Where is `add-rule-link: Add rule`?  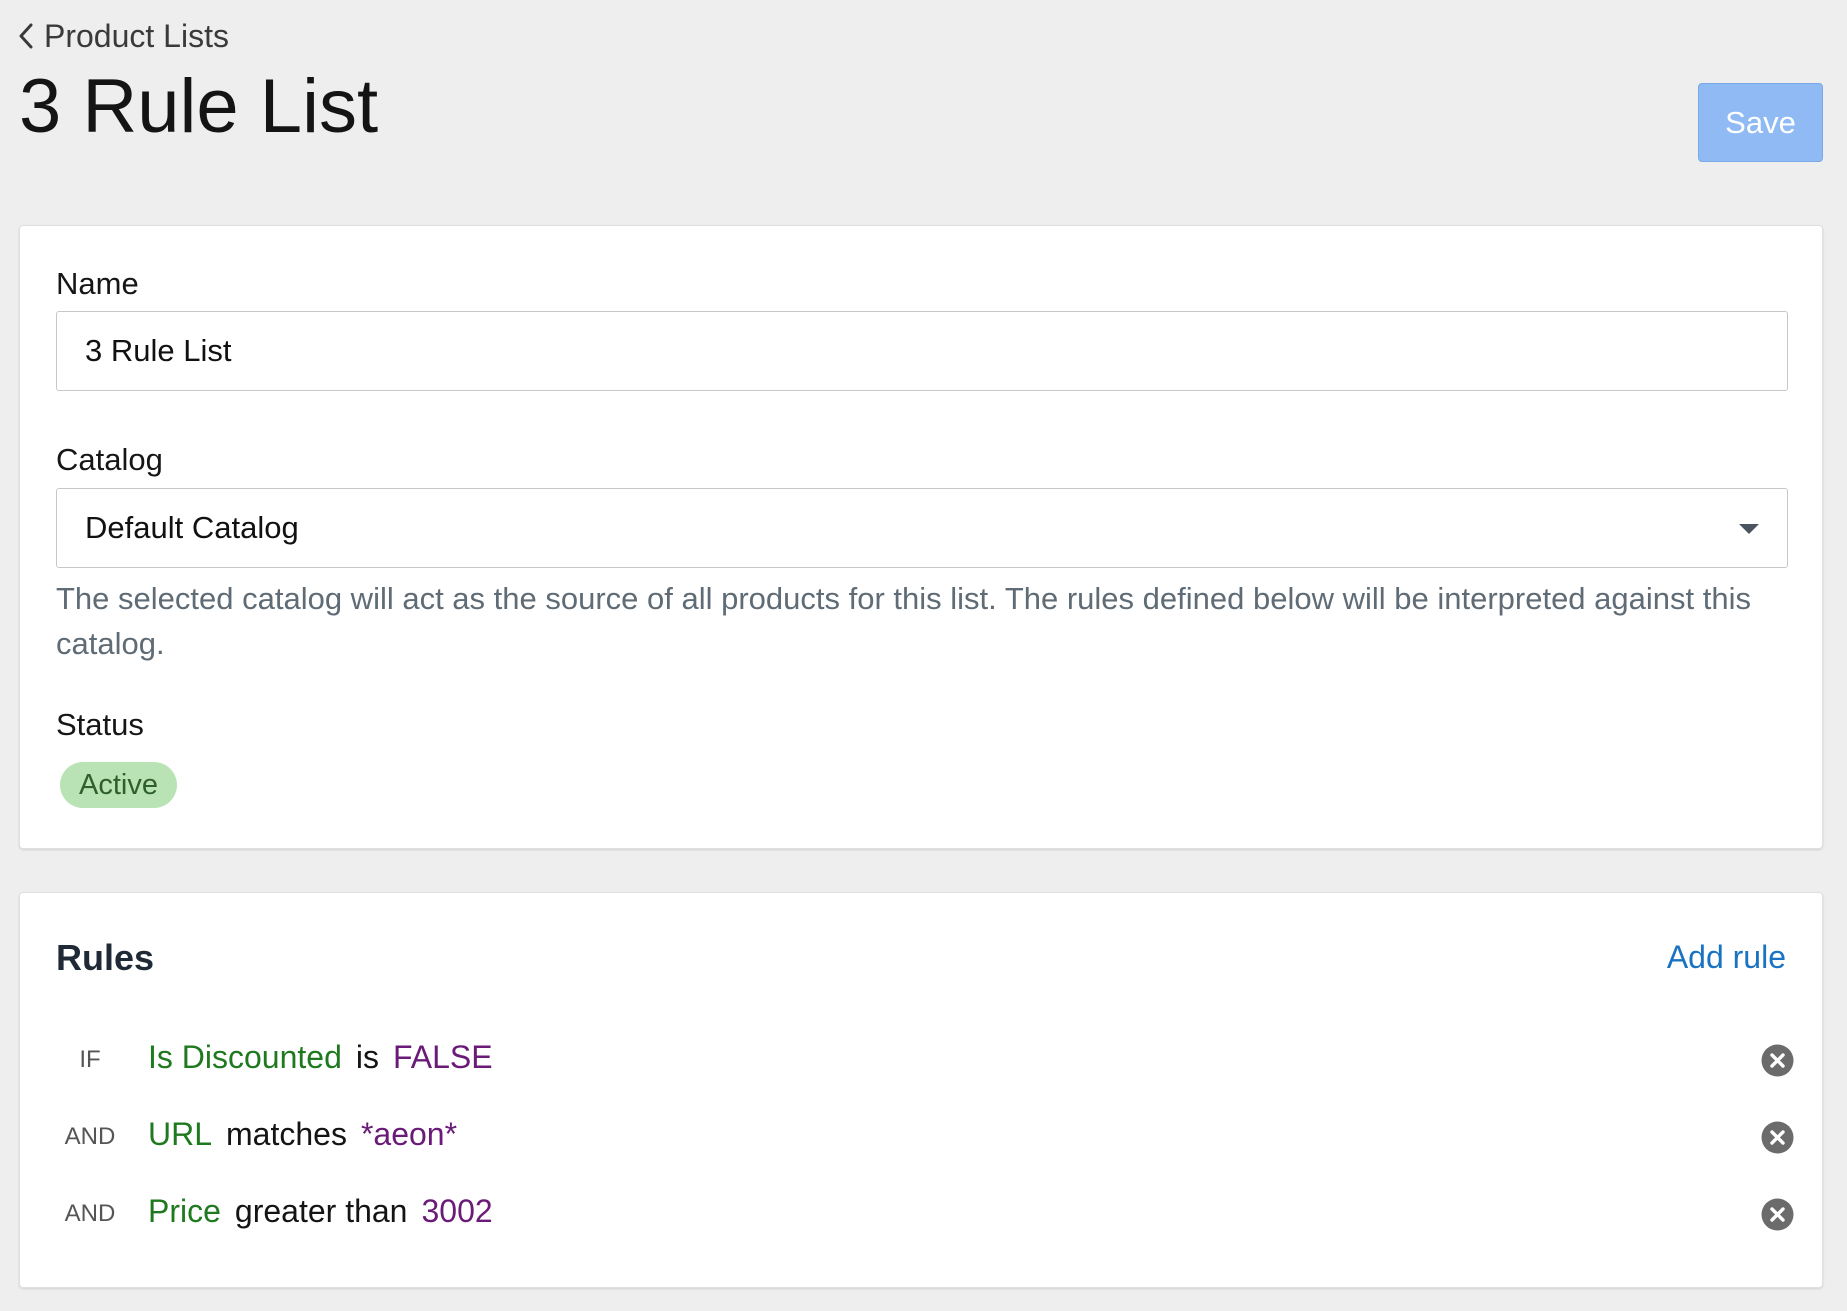 add-rule-link: Add rule is located at coordinates (1726, 957).